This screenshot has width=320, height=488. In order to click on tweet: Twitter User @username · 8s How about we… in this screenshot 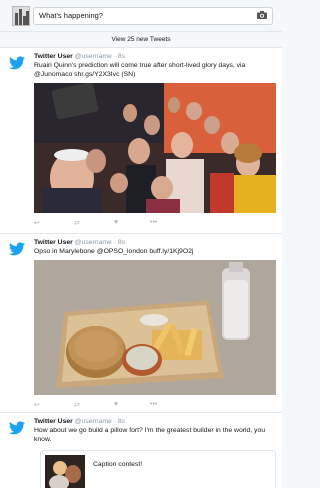, I will do `click(141, 450)`.